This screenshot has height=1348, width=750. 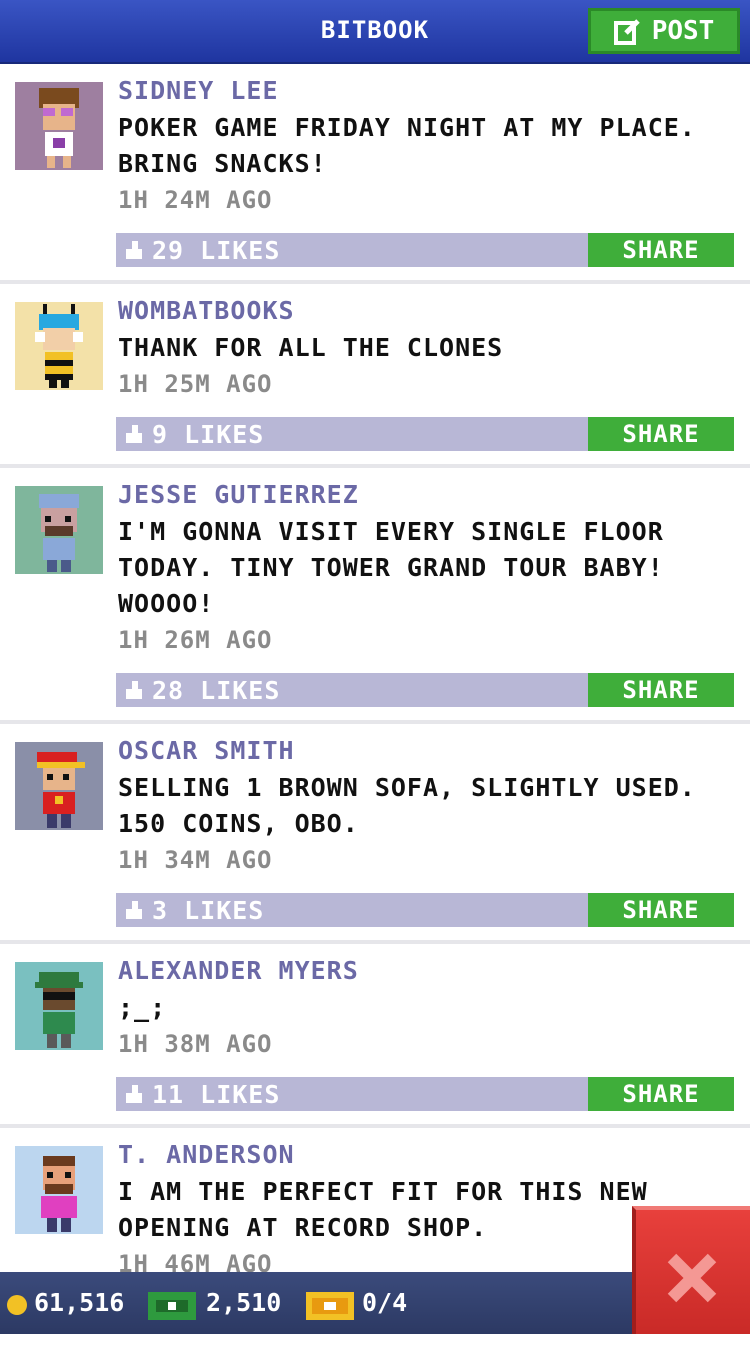 I want to click on close-button, so click(x=691, y=1270).